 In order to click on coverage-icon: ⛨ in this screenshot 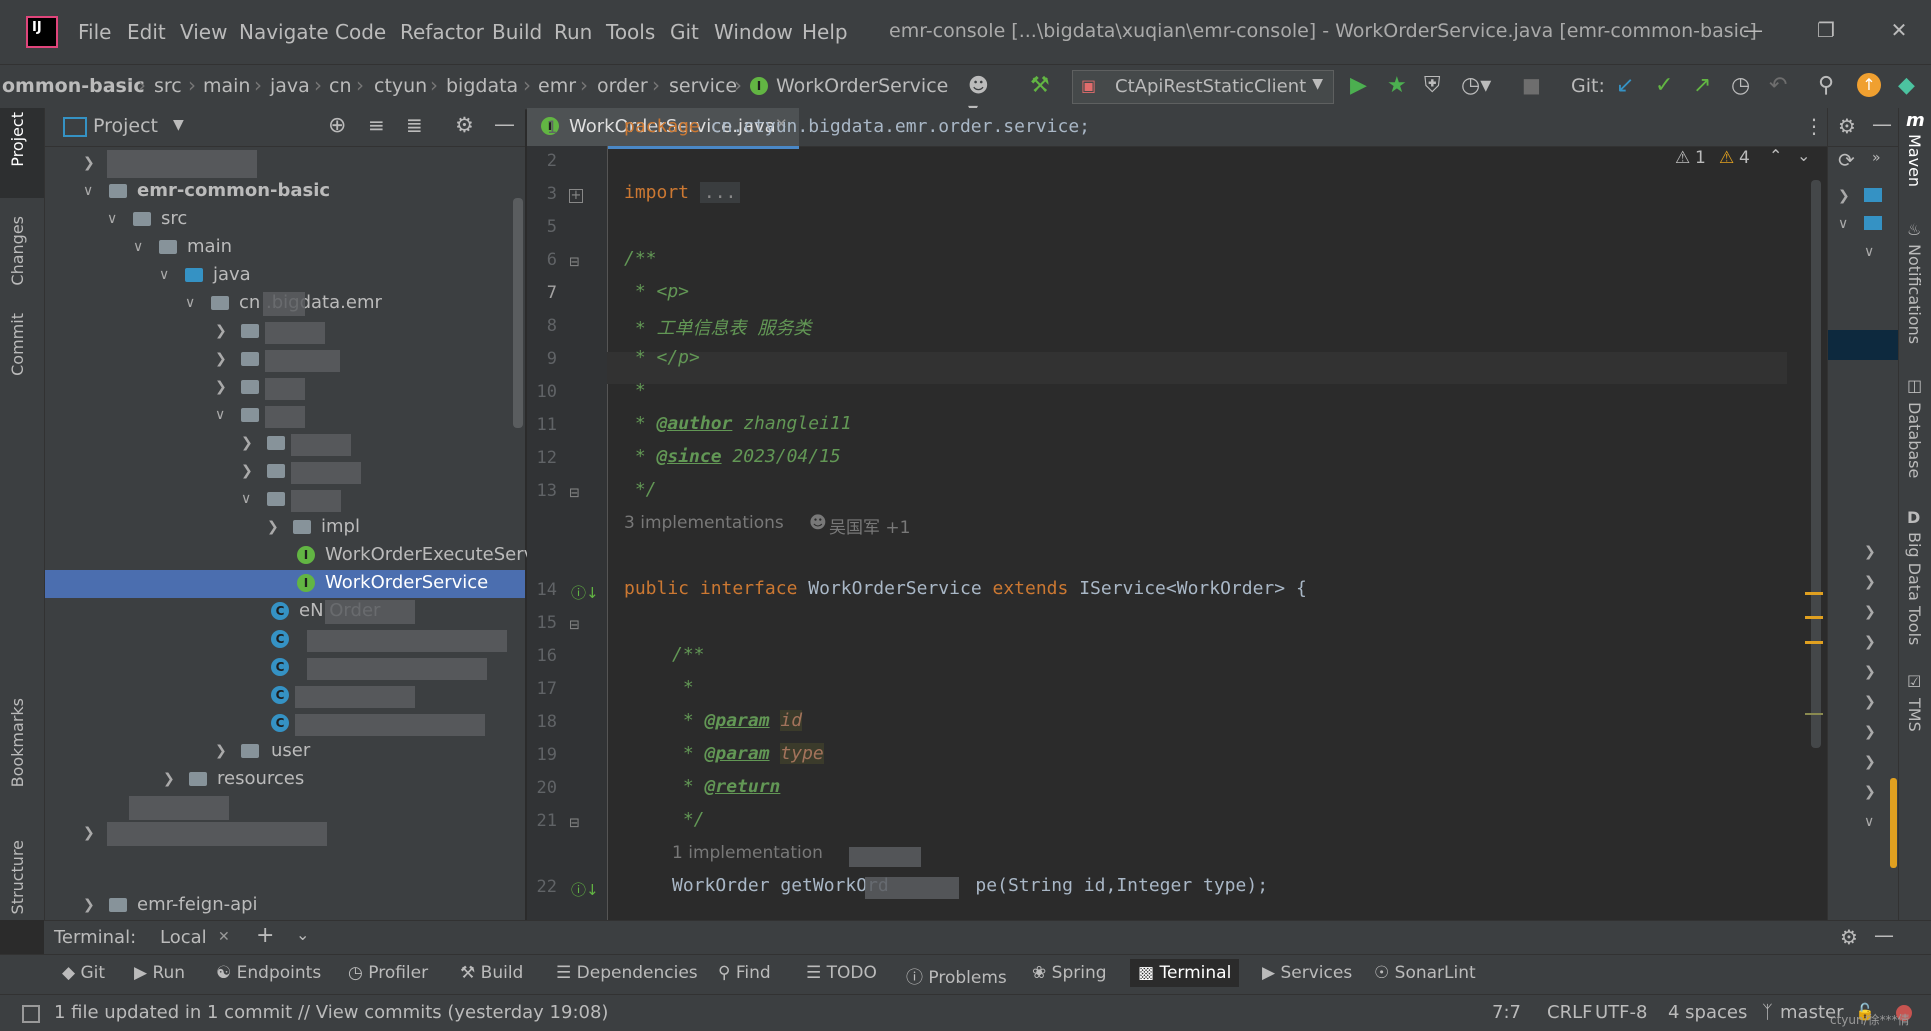, I will do `click(1437, 86)`.